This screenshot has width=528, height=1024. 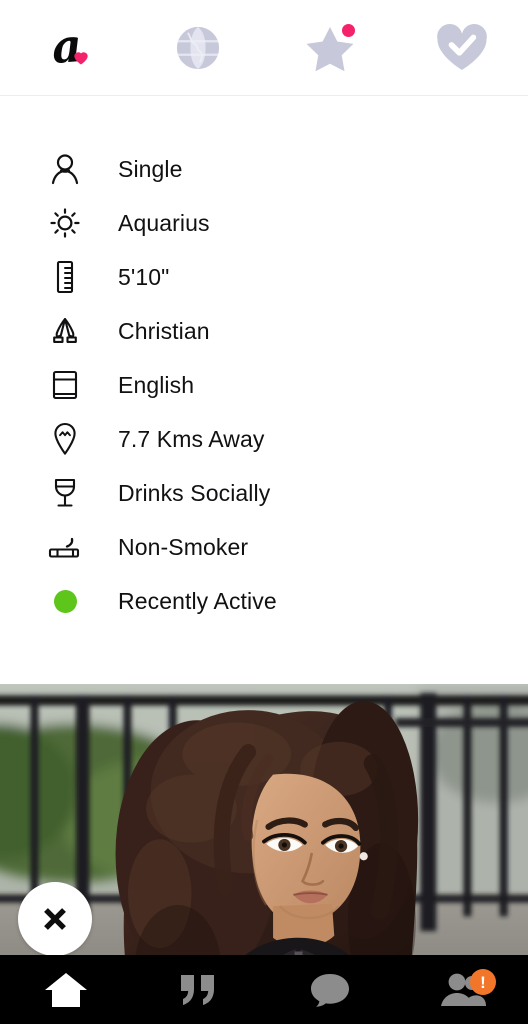 What do you see at coordinates (65, 439) in the screenshot?
I see `location-pin-icon` at bounding box center [65, 439].